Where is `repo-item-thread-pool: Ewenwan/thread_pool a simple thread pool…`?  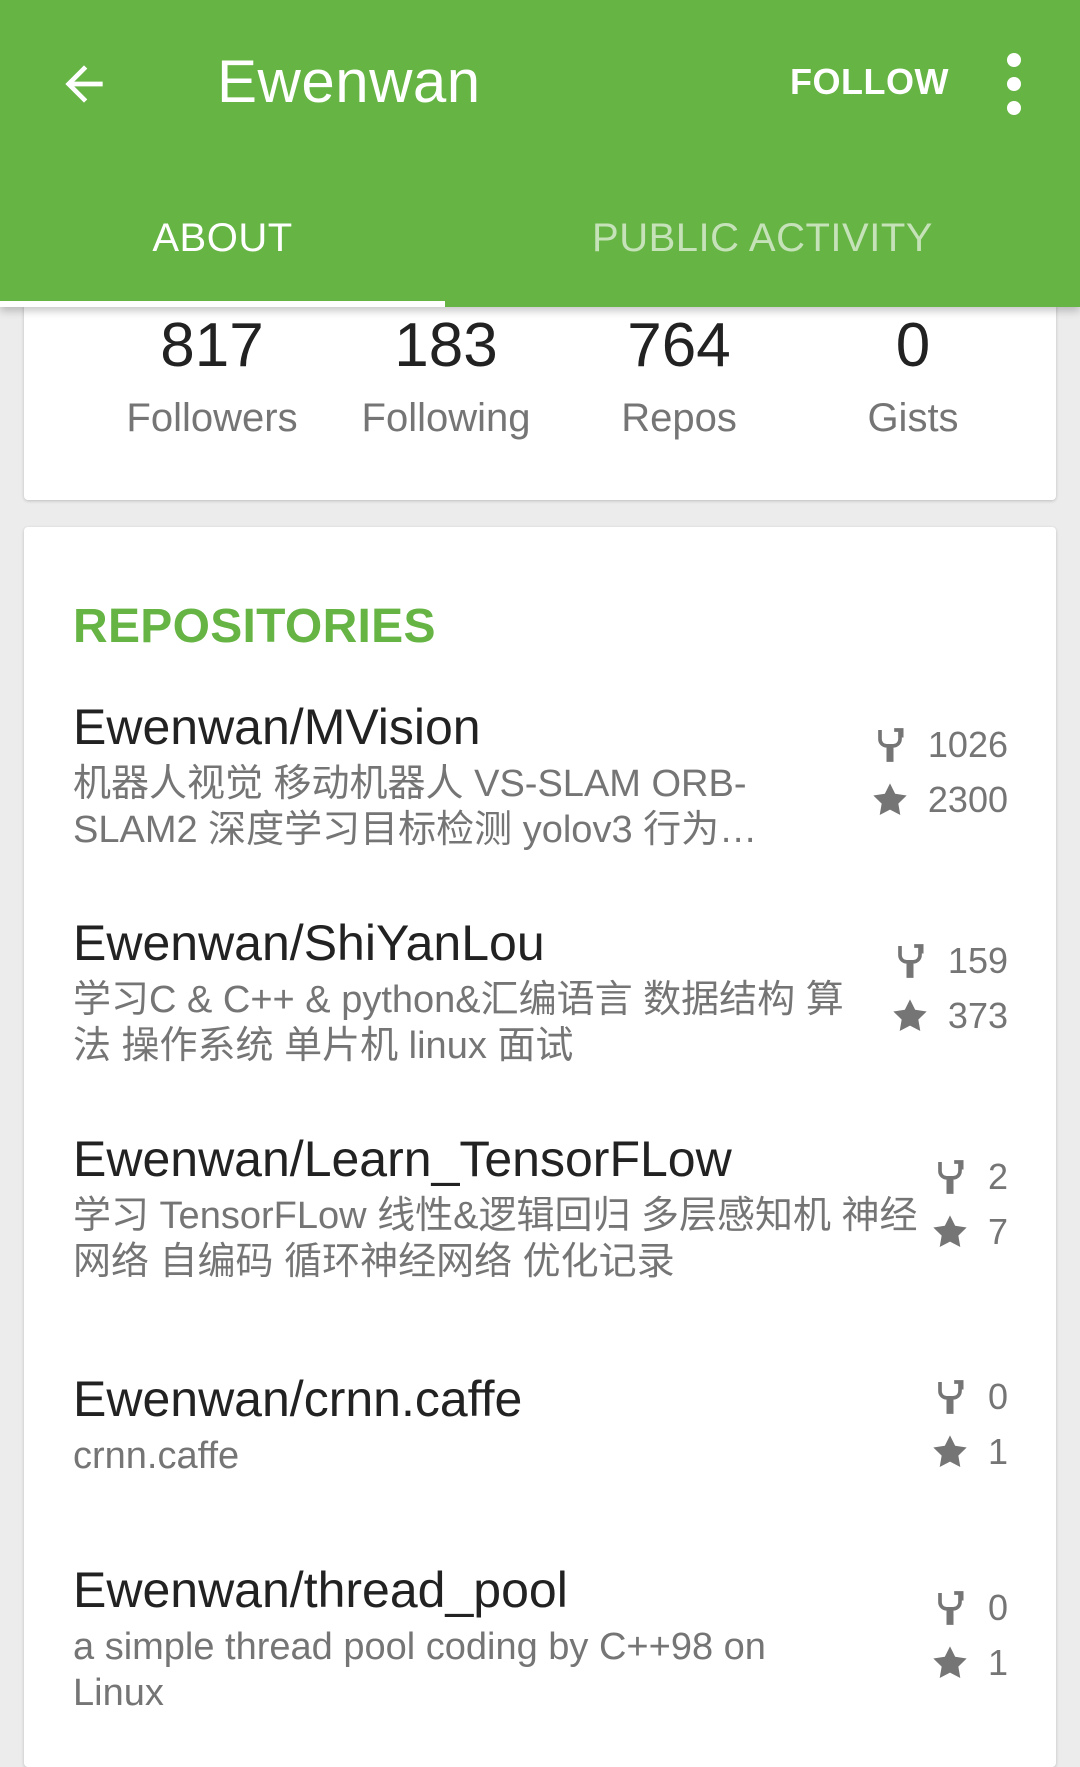 repo-item-thread-pool: Ewenwan/thread_pool a simple thread pool… is located at coordinates (540, 1653).